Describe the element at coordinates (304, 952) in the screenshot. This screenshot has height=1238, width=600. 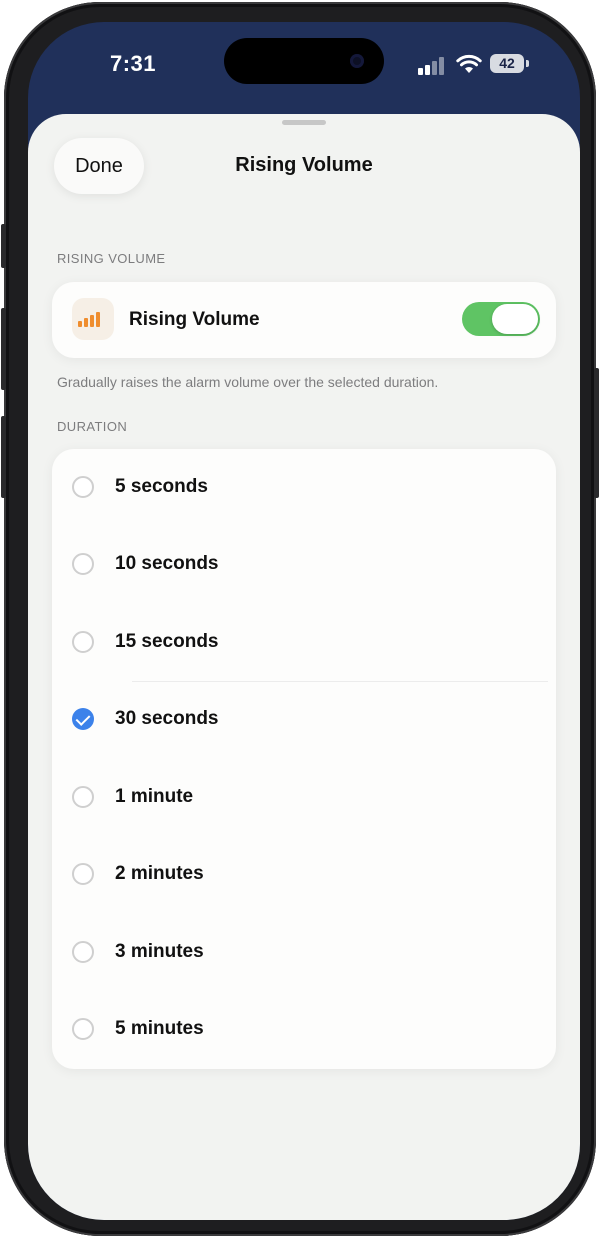
I see `duration-option-3-minutes: 3 minutes` at that location.